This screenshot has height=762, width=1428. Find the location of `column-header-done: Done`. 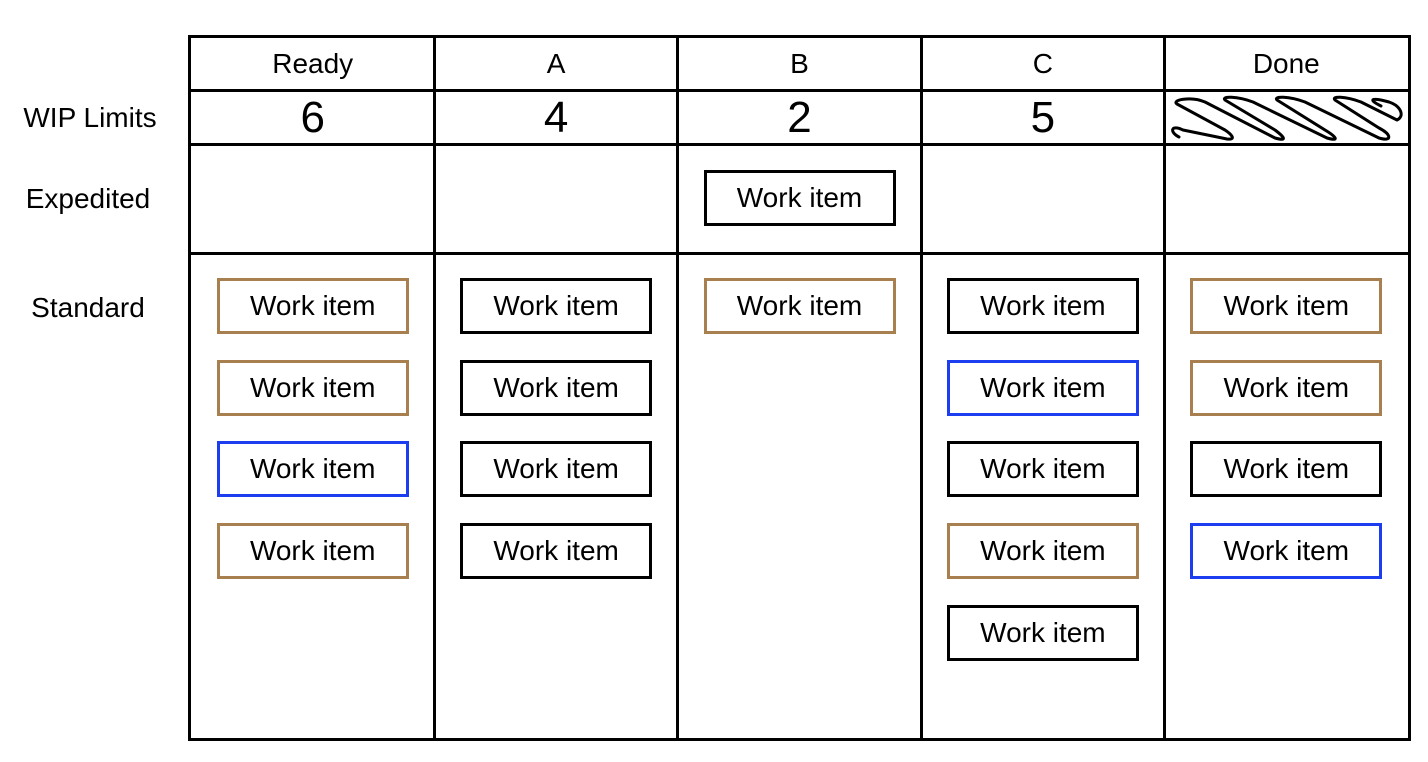

column-header-done: Done is located at coordinates (1286, 63).